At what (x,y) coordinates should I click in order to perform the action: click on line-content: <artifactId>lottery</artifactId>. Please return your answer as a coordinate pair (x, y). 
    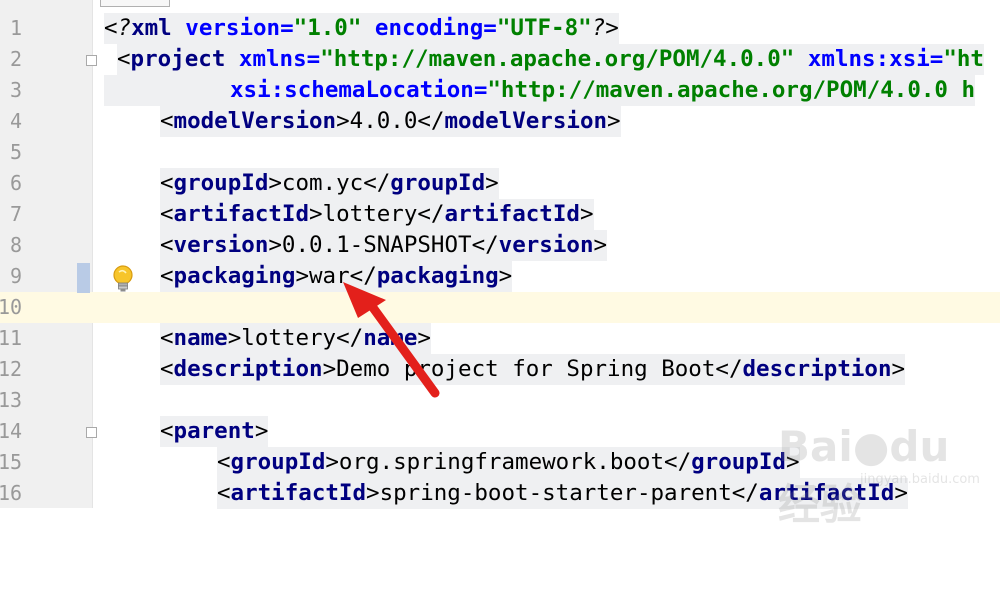
    Looking at the image, I should click on (377, 214).